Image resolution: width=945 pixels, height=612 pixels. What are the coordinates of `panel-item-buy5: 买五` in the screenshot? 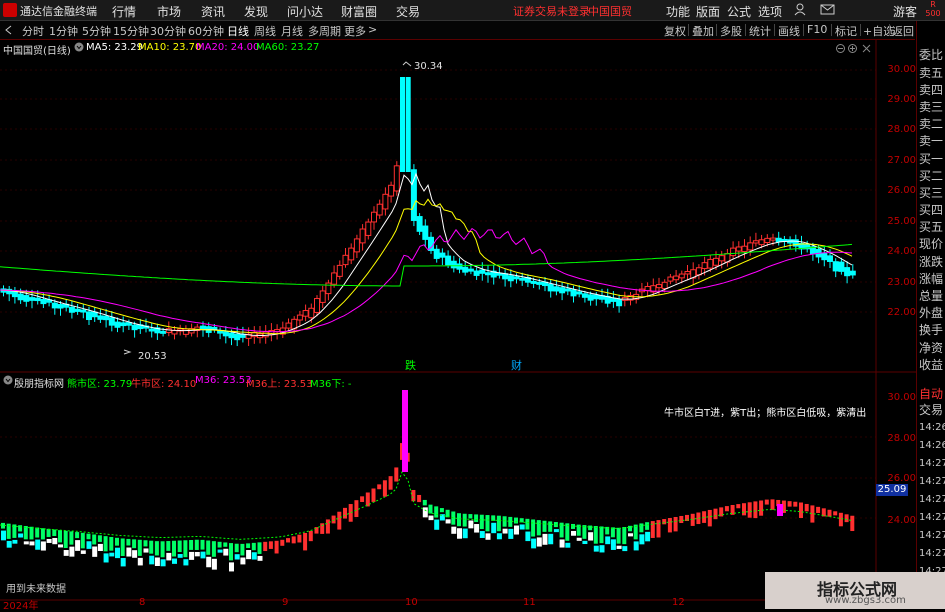 It's located at (931, 227).